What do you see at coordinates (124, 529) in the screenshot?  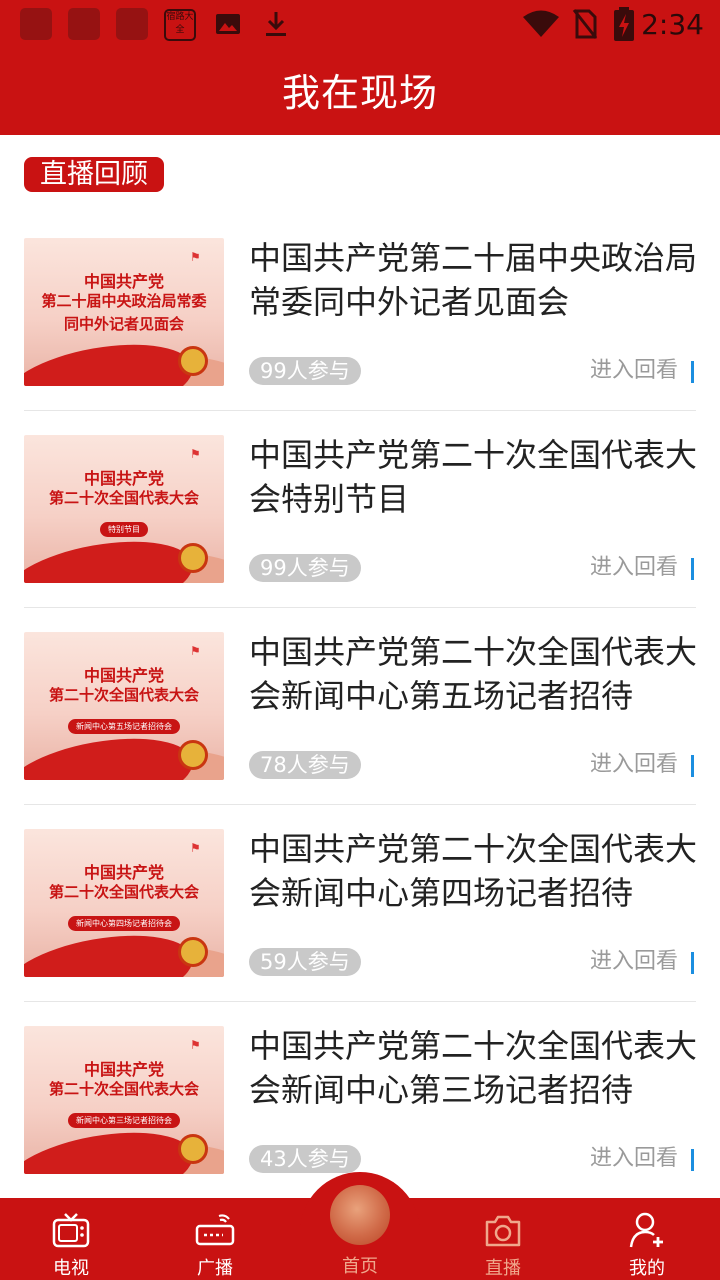 I see `thumb-badge: 特别节目` at bounding box center [124, 529].